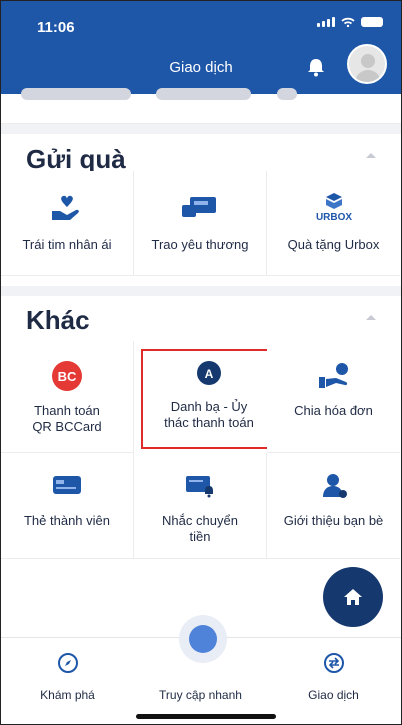 The height and width of the screenshot is (725, 402). What do you see at coordinates (333, 375) in the screenshot?
I see `split-bill-icon` at bounding box center [333, 375].